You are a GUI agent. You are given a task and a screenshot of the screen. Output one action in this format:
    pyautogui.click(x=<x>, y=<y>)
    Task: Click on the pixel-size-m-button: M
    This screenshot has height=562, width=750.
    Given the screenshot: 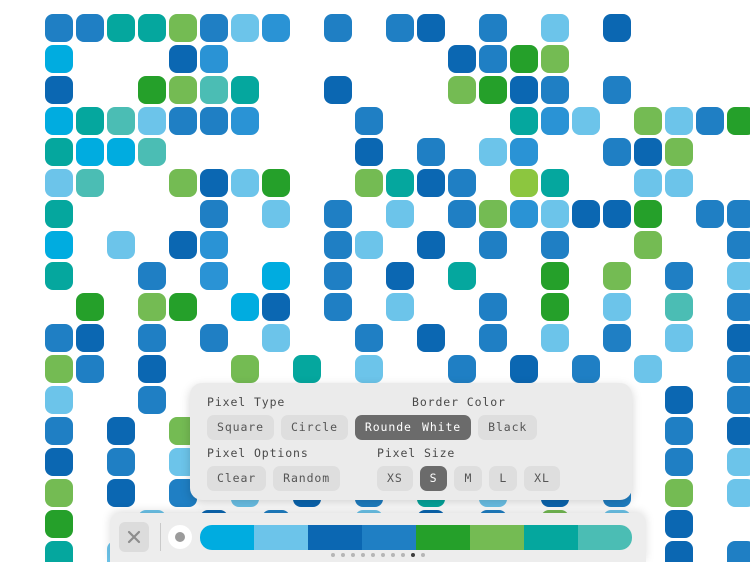 What is the action you would take?
    pyautogui.click(x=468, y=479)
    